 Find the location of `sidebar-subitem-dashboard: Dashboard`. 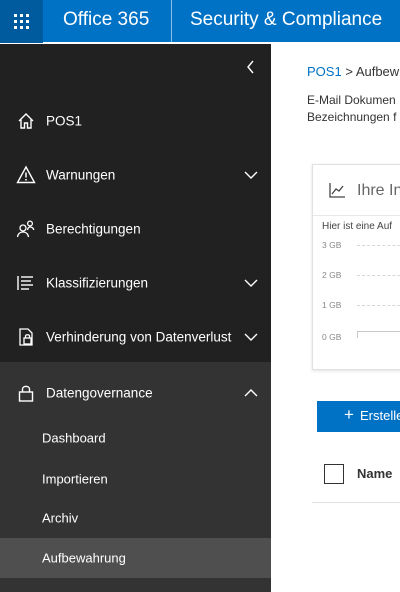

sidebar-subitem-dashboard: Dashboard is located at coordinates (135, 438).